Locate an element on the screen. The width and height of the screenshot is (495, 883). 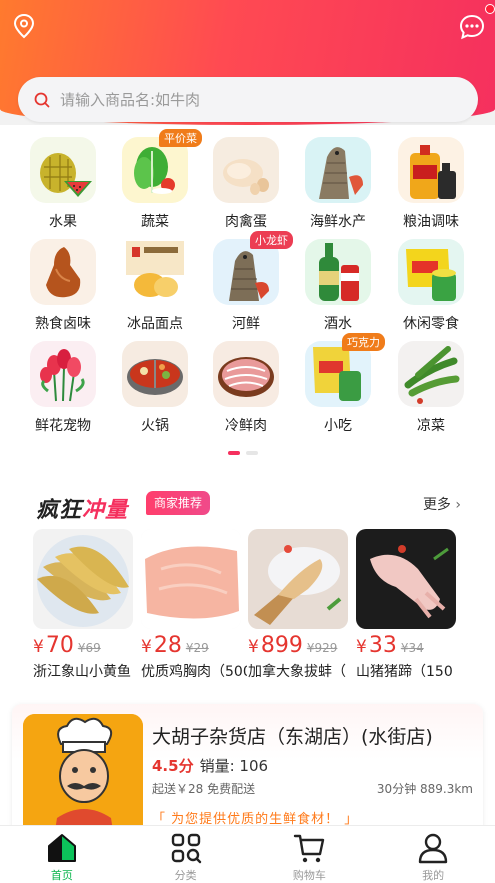
category-icon is located at coordinates (186, 848).